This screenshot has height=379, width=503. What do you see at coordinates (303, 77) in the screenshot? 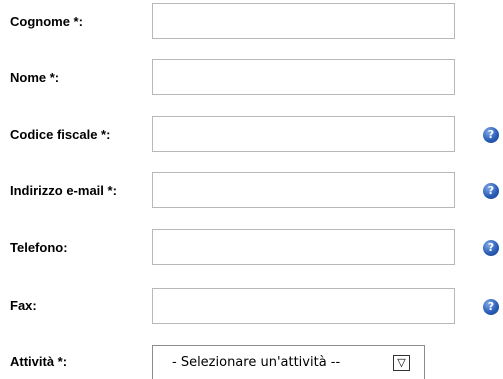
I see `nome-input` at bounding box center [303, 77].